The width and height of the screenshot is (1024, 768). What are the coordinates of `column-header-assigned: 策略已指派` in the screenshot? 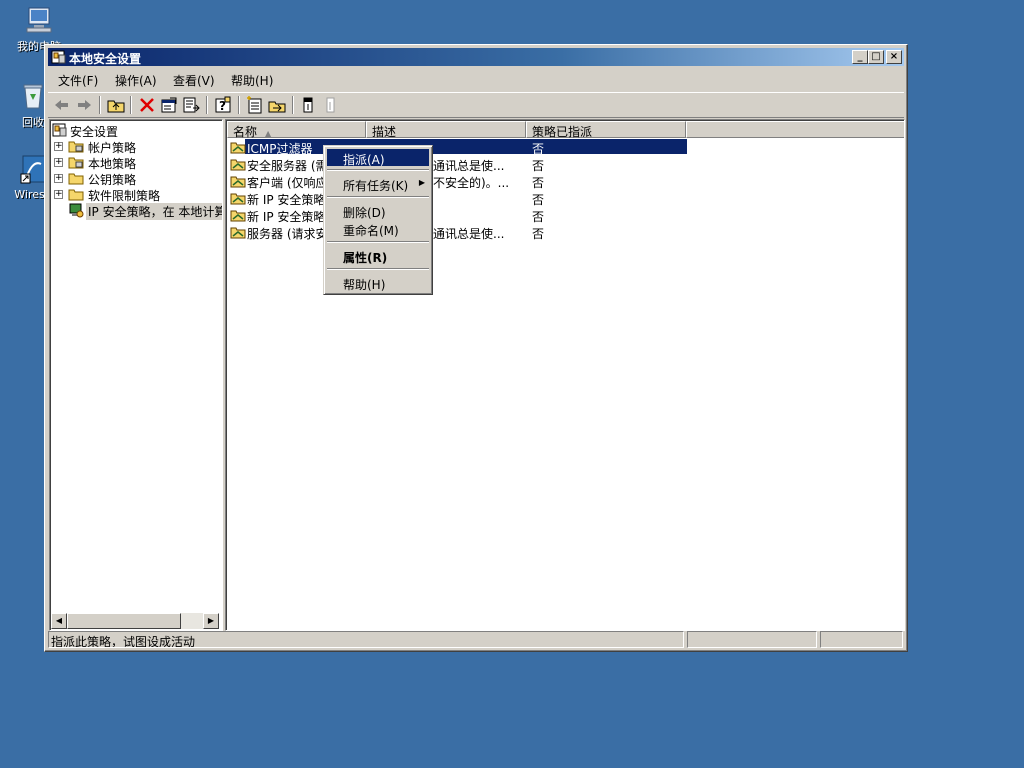 It's located at (606, 130).